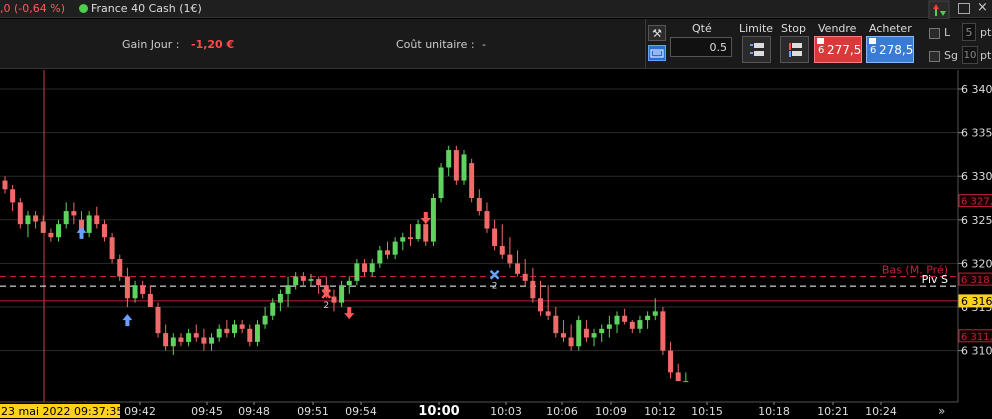 The width and height of the screenshot is (992, 419). I want to click on flag-icon, so click(872, 41).